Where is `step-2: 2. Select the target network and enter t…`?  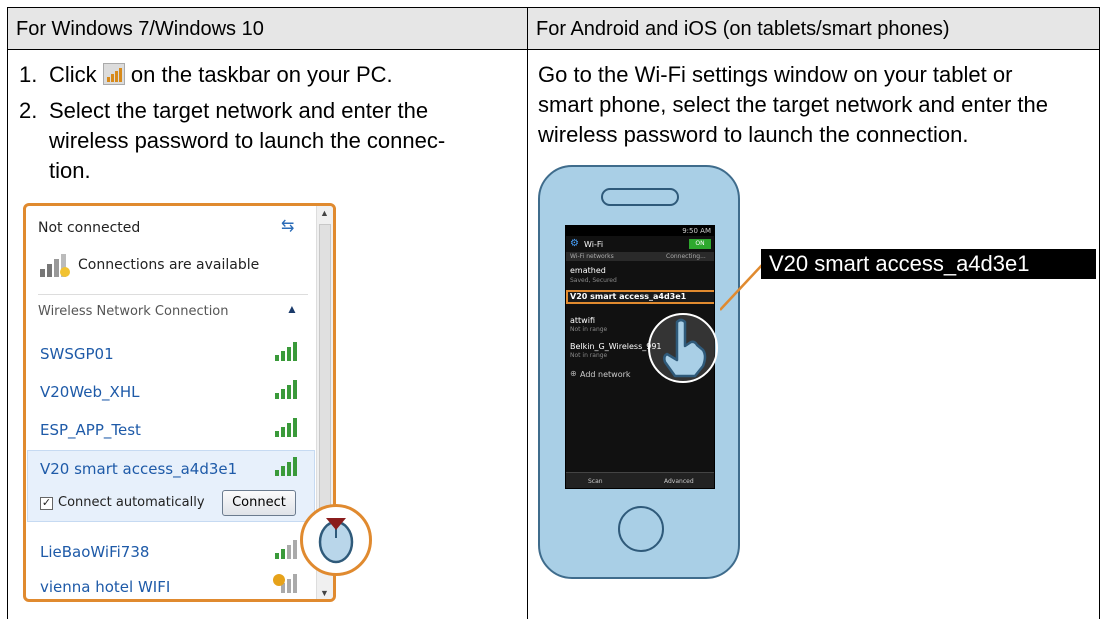 step-2: 2. Select the target network and enter t… is located at coordinates (254, 141).